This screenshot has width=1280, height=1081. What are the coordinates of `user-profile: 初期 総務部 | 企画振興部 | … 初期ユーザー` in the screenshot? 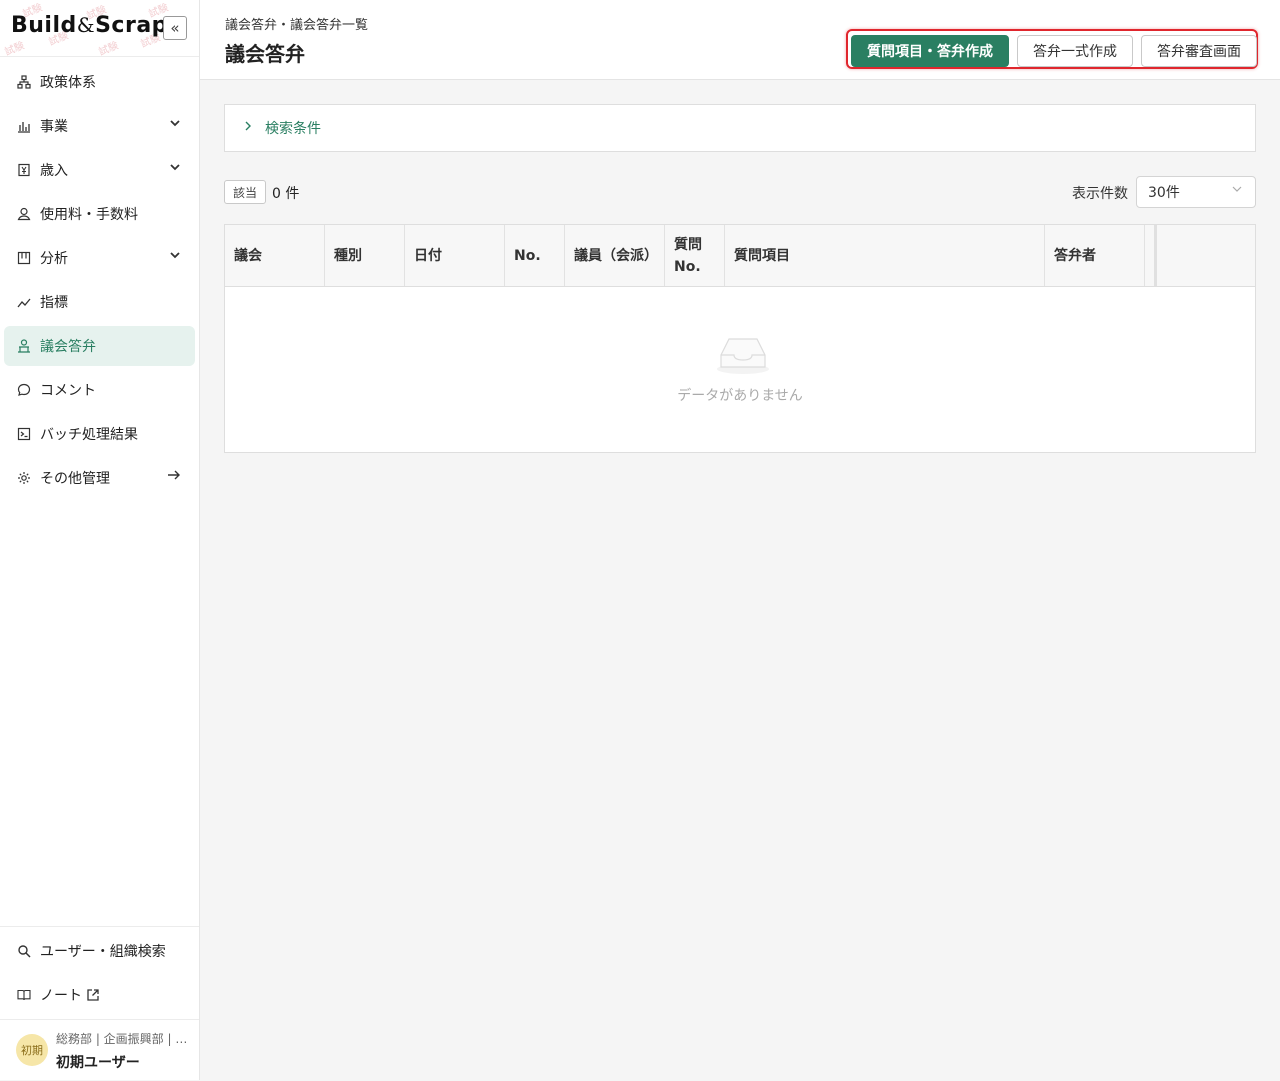 It's located at (99, 1050).